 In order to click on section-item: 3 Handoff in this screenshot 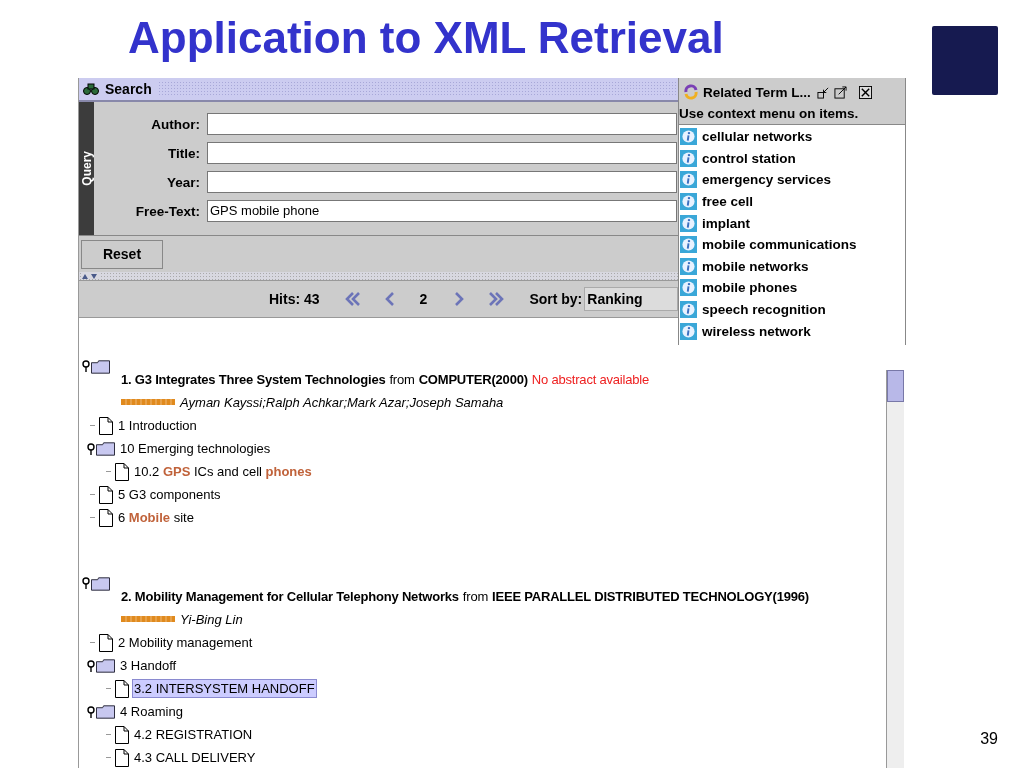, I will do `click(148, 665)`.